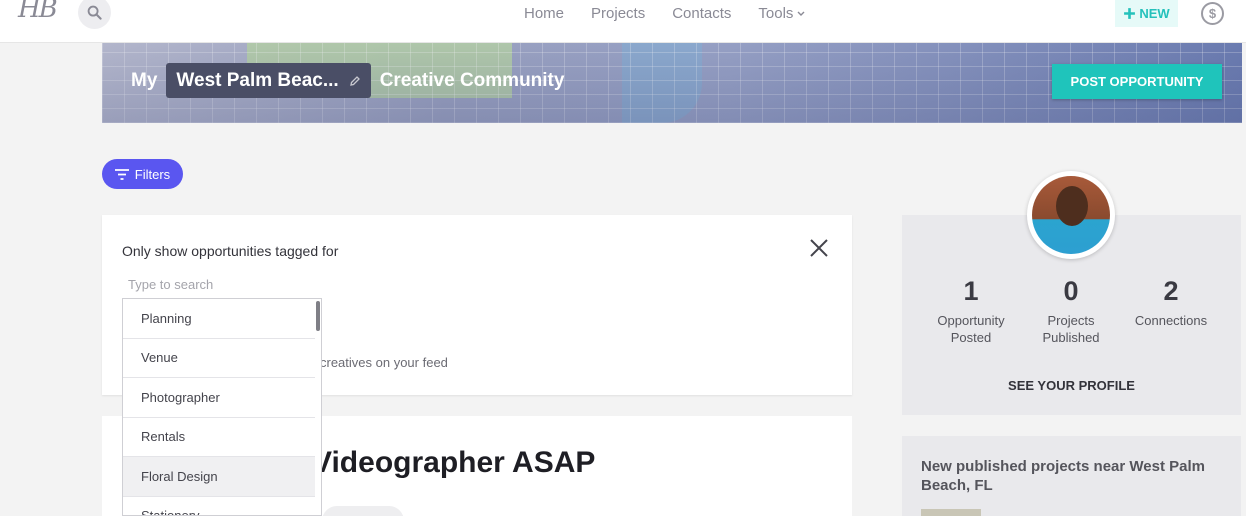 Image resolution: width=1246 pixels, height=516 pixels. I want to click on nav-home-link: Home, so click(544, 13).